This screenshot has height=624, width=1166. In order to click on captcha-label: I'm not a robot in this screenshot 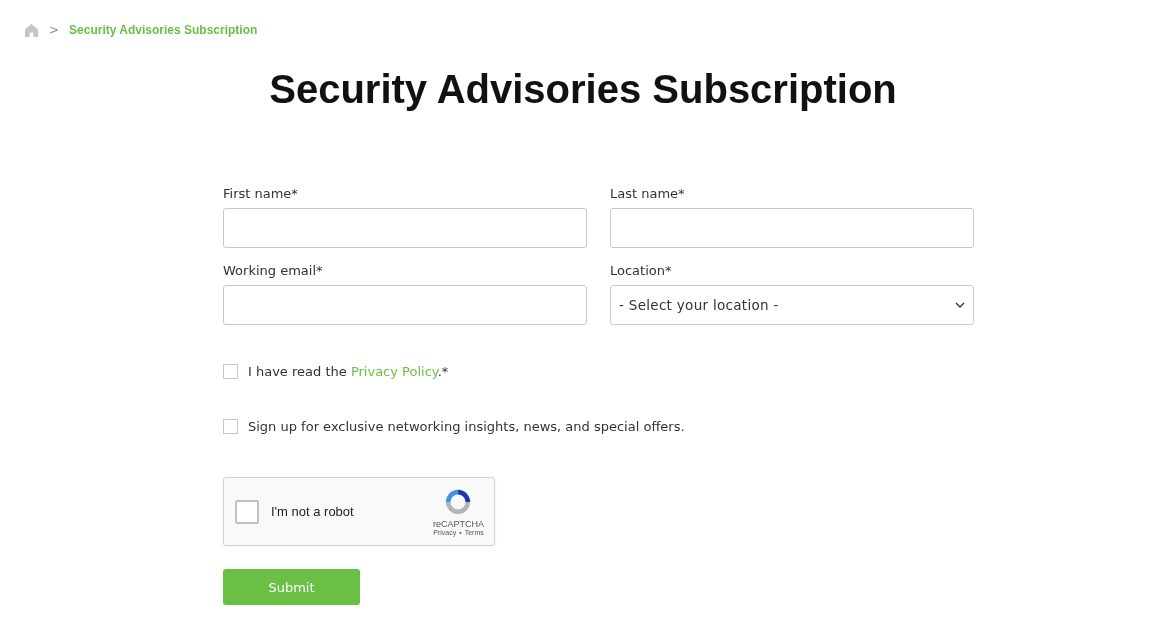, I will do `click(313, 511)`.